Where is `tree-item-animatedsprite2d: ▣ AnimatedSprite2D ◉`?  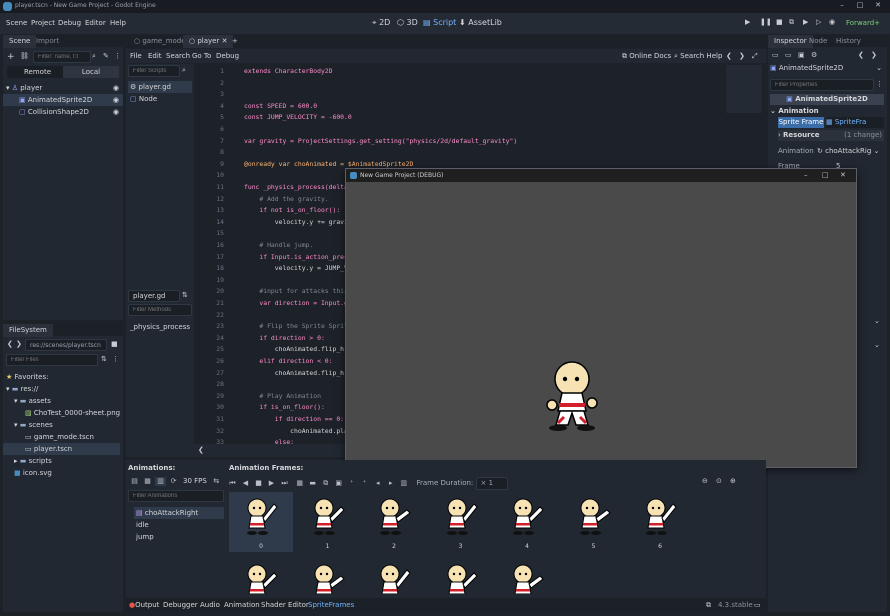 tree-item-animatedsprite2d: ▣ AnimatedSprite2D ◉ is located at coordinates (63, 100).